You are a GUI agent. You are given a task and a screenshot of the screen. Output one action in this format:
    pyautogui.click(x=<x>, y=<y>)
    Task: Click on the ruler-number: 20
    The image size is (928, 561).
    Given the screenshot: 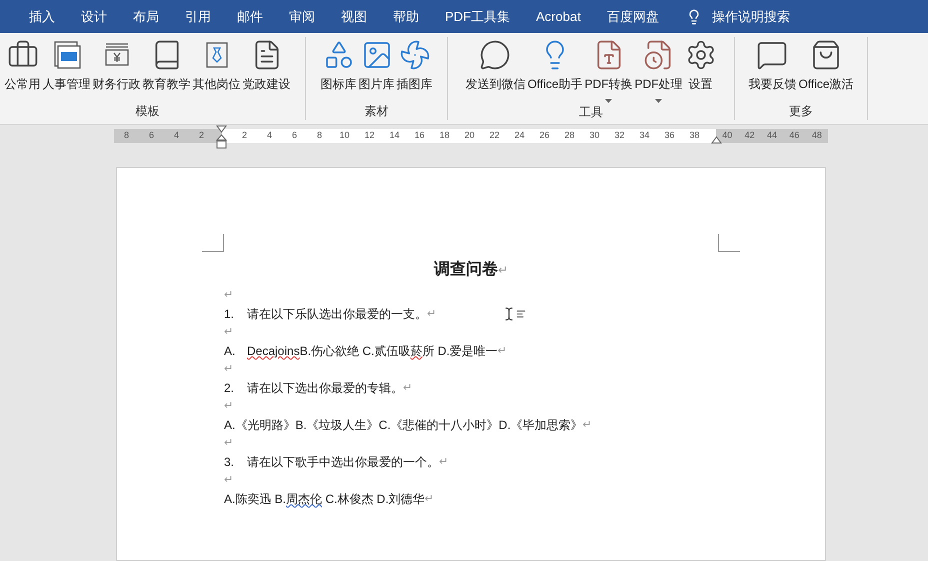 What is the action you would take?
    pyautogui.click(x=469, y=135)
    